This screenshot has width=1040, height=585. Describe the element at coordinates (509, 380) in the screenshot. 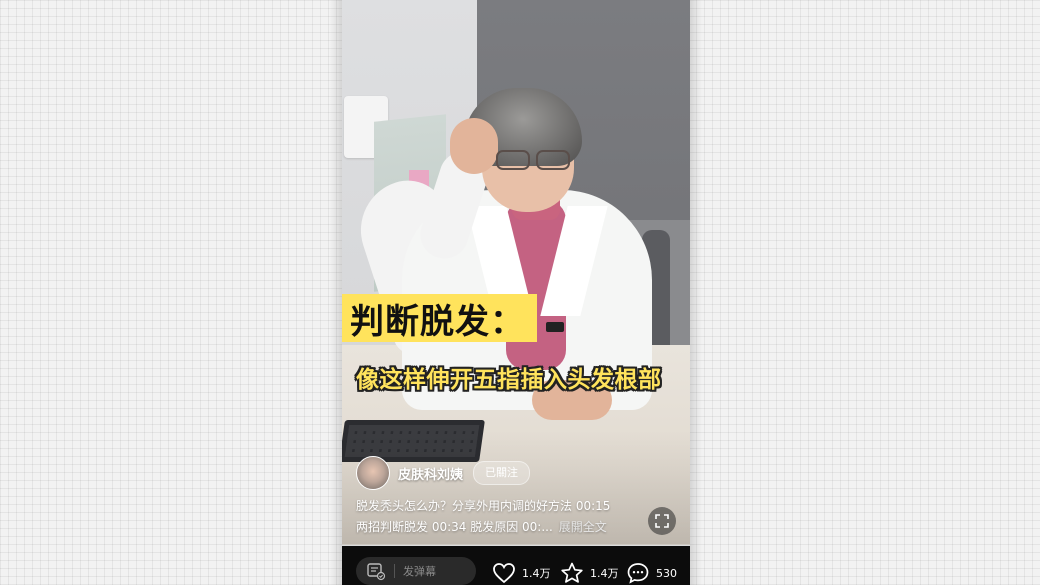

I see `caption-subtitle: 像这样伸开五指插入头发根部` at that location.